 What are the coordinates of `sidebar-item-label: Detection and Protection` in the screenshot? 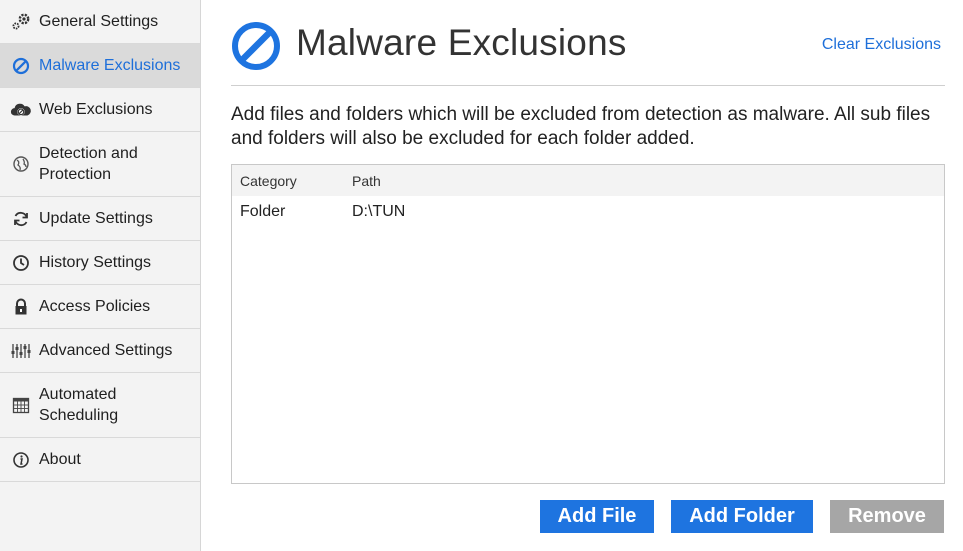 It's located at (88, 164).